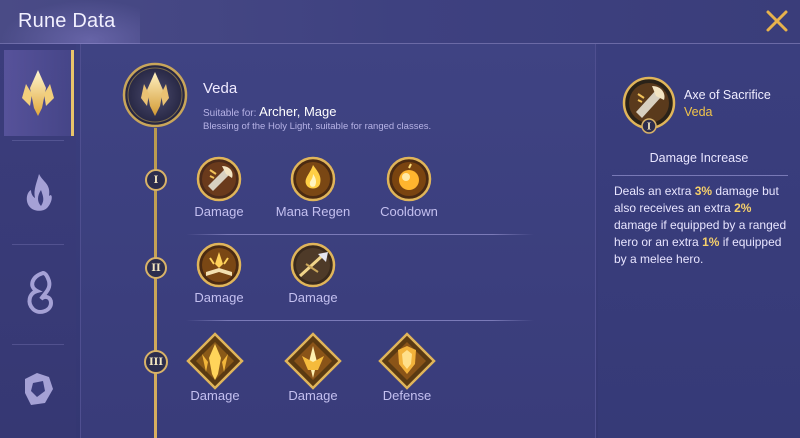  I want to click on tab-flame, so click(39, 193).